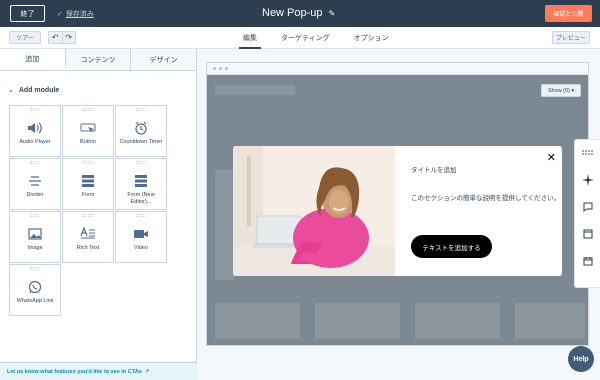 The height and width of the screenshot is (380, 600). I want to click on module-audio-player: Audio Player, so click(35, 131).